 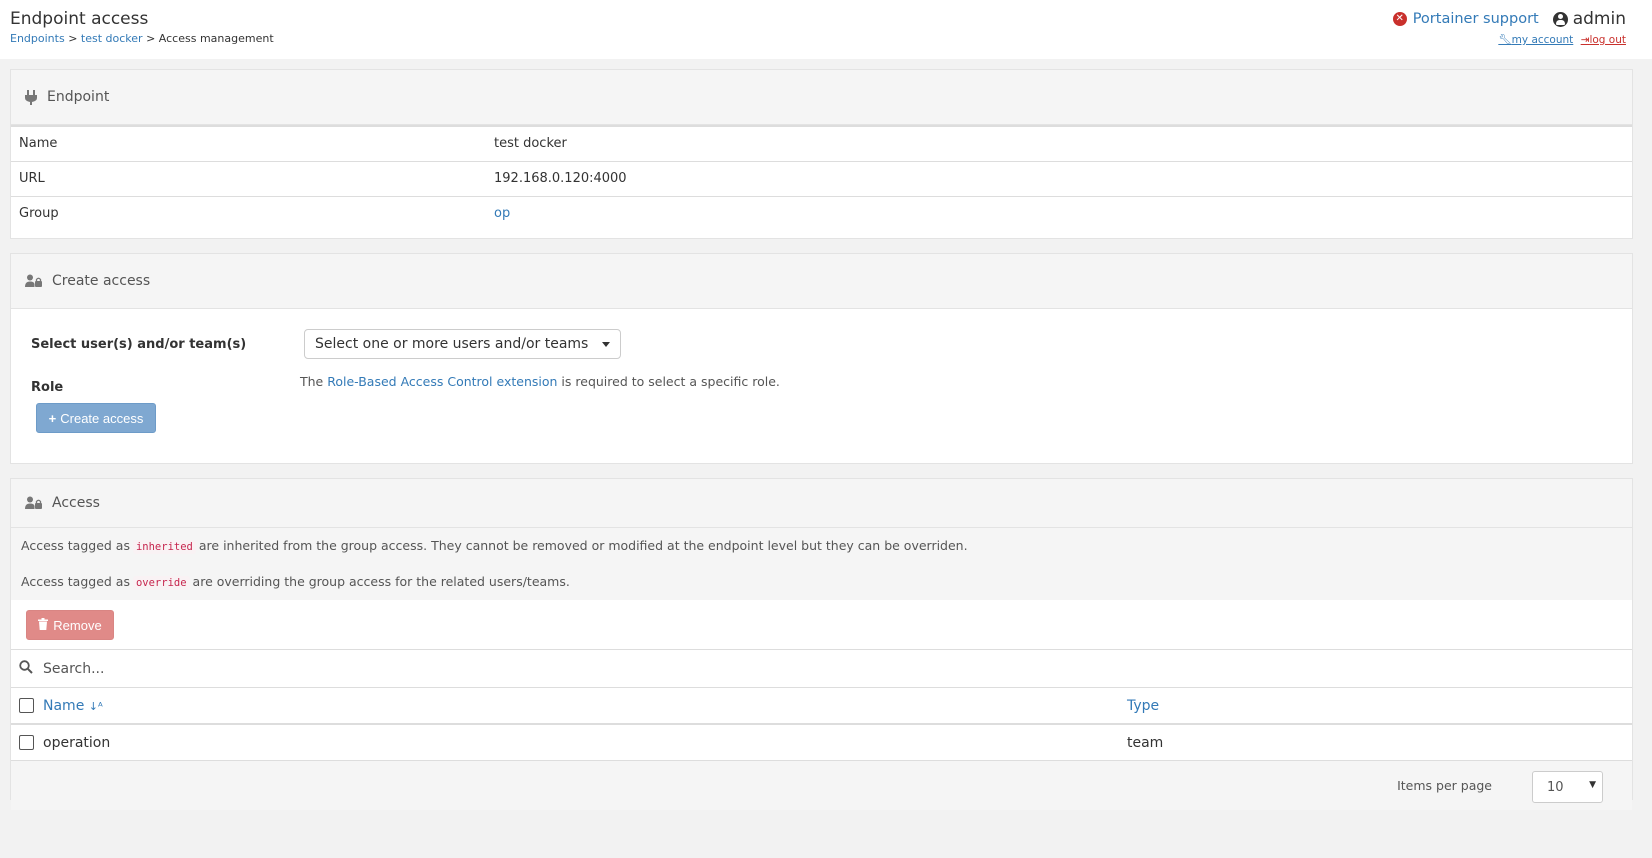 I want to click on remove-button: Remove, so click(x=70, y=625).